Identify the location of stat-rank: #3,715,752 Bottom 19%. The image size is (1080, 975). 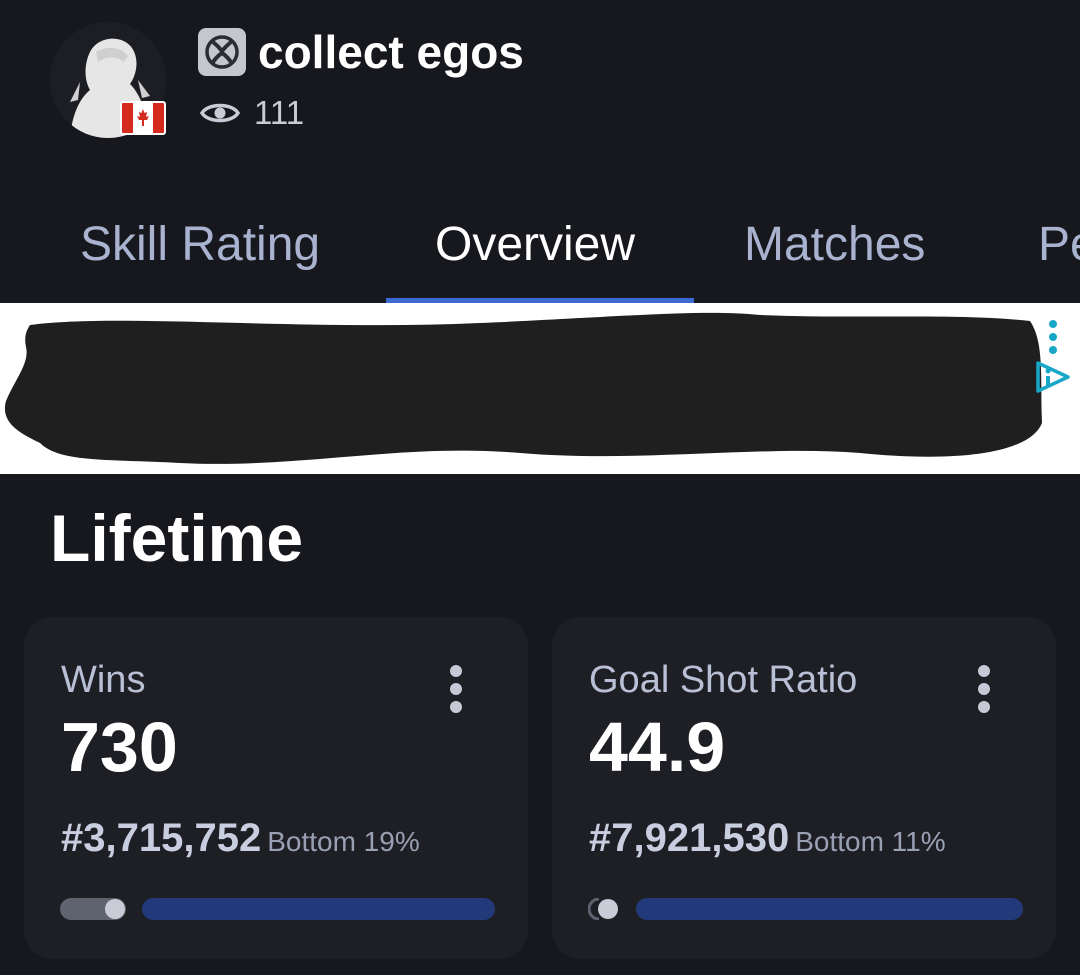
(240, 840).